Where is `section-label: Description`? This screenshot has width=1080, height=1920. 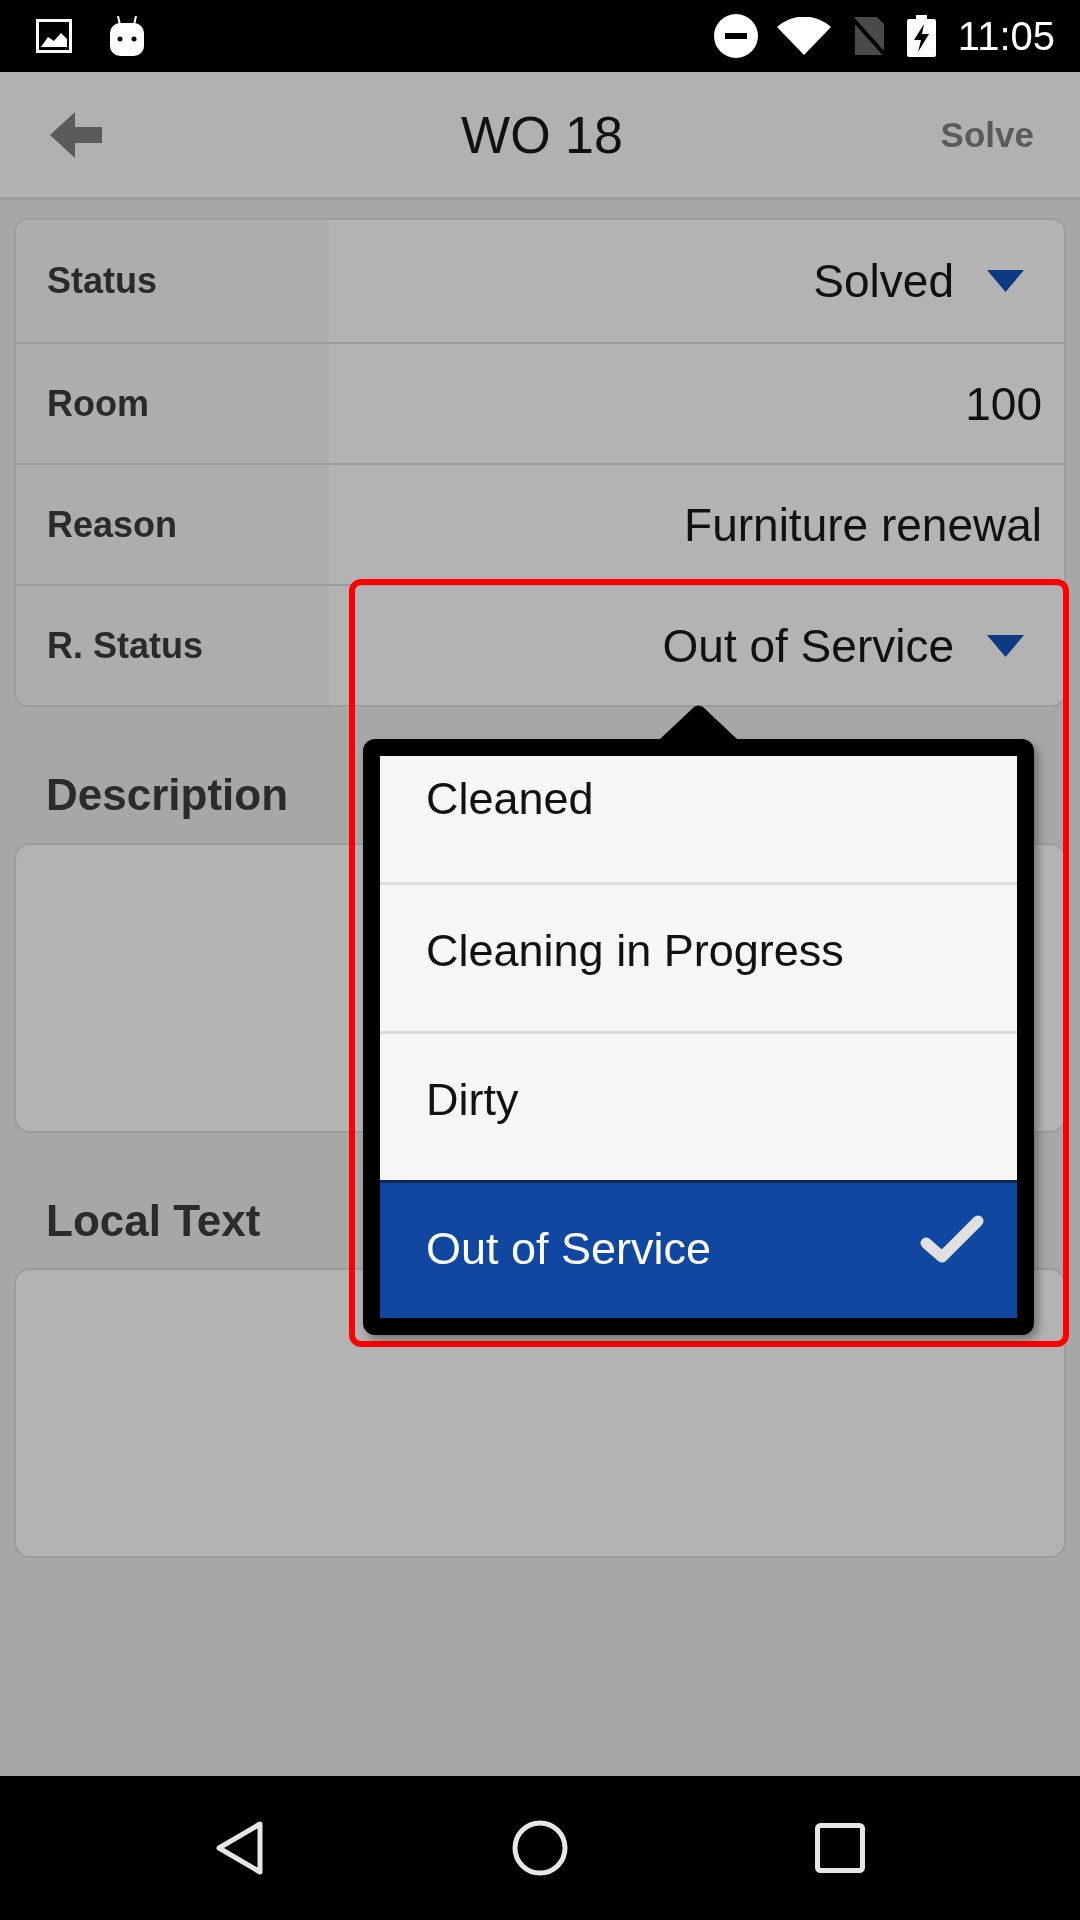
section-label: Description is located at coordinates (167, 795).